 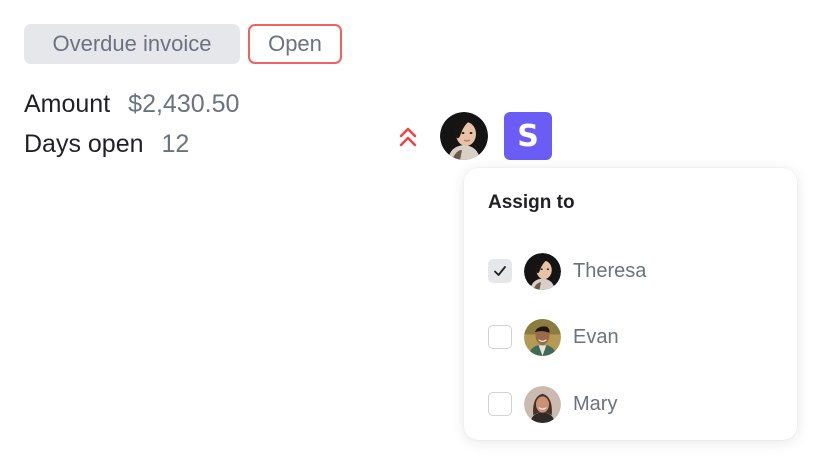 What do you see at coordinates (67, 104) in the screenshot?
I see `amount-label: Amount` at bounding box center [67, 104].